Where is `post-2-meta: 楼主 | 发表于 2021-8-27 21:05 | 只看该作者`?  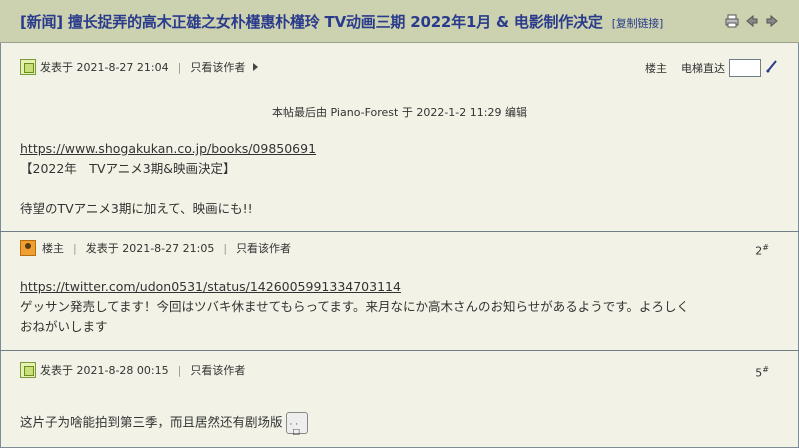 post-2-meta: 楼主 | 发表于 2021-8-27 21:05 | 只看该作者 is located at coordinates (155, 248).